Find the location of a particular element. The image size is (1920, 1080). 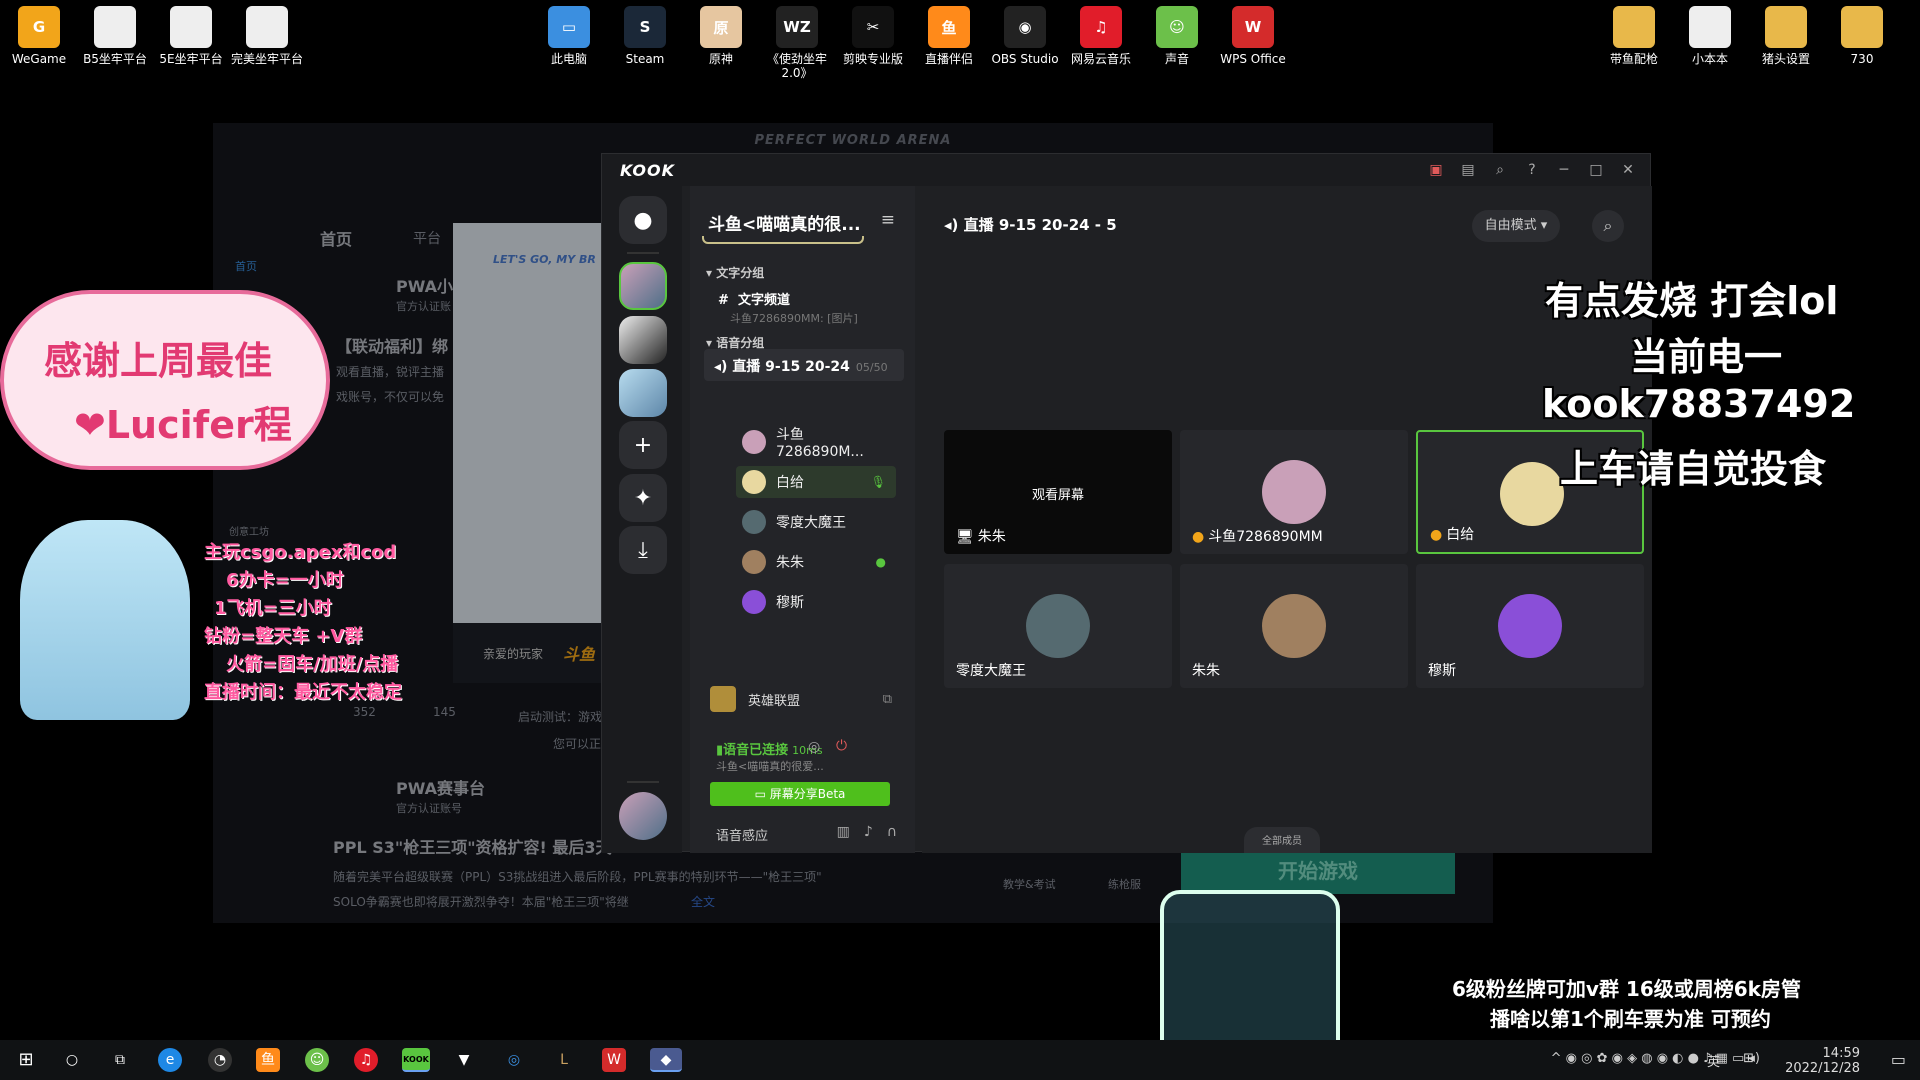

text-channel: # 文字频道 is located at coordinates (754, 298).